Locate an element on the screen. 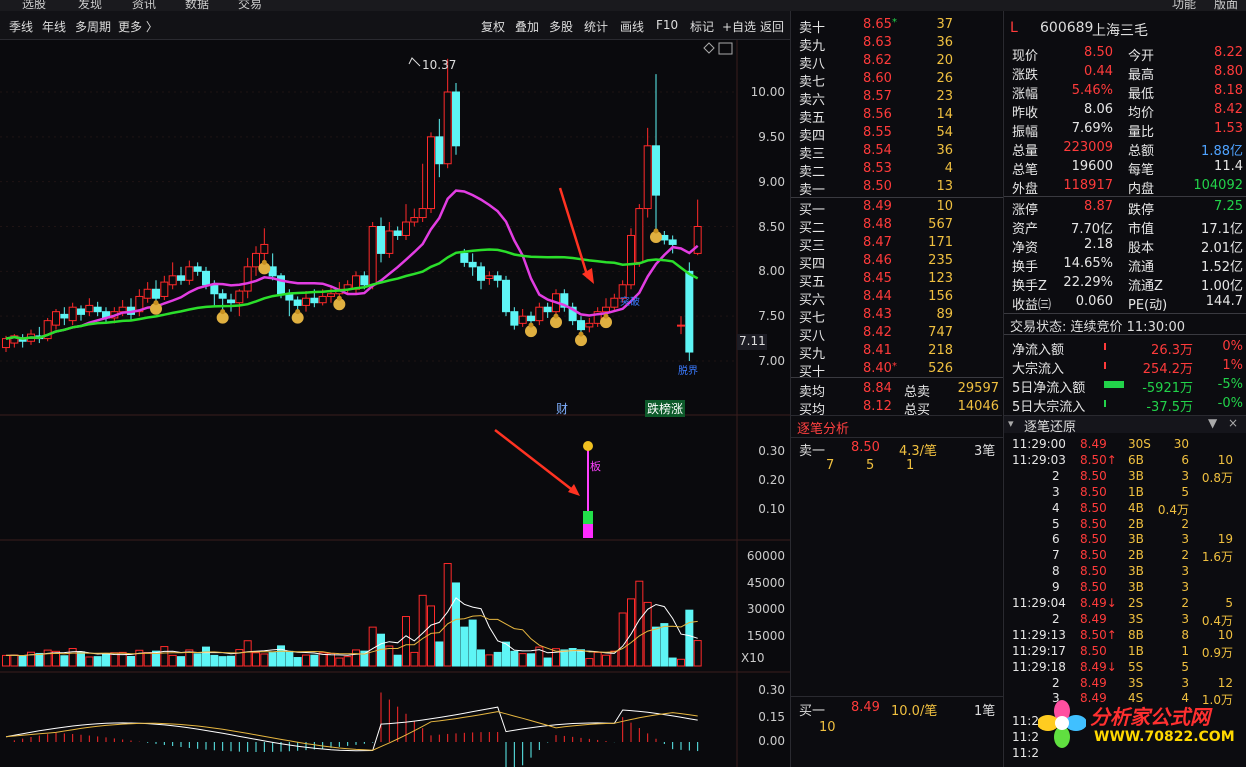 The height and width of the screenshot is (767, 1246). level-volume: 171 is located at coordinates (940, 242).